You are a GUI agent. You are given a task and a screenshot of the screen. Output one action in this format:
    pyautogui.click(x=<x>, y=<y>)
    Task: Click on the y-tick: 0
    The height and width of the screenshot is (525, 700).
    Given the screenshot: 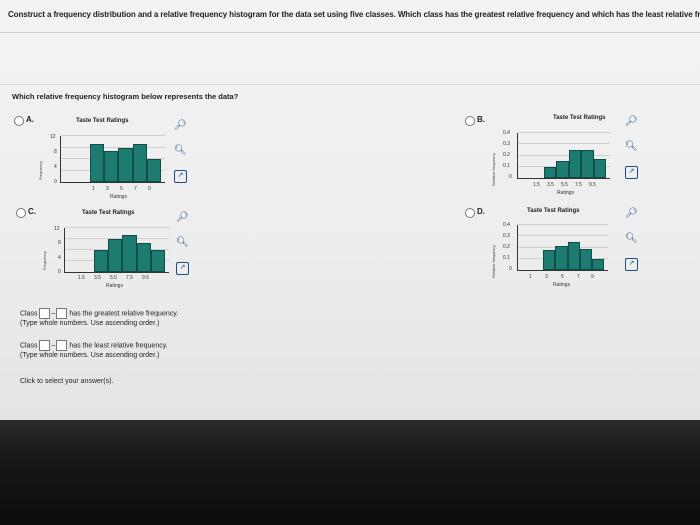 What is the action you would take?
    pyautogui.click(x=510, y=269)
    